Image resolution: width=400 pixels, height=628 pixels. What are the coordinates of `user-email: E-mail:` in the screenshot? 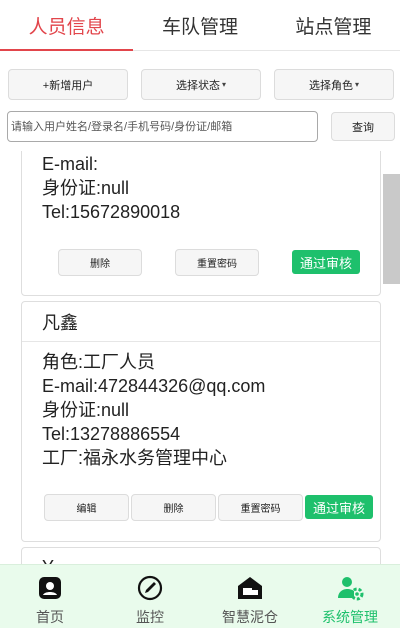 It's located at (70, 164).